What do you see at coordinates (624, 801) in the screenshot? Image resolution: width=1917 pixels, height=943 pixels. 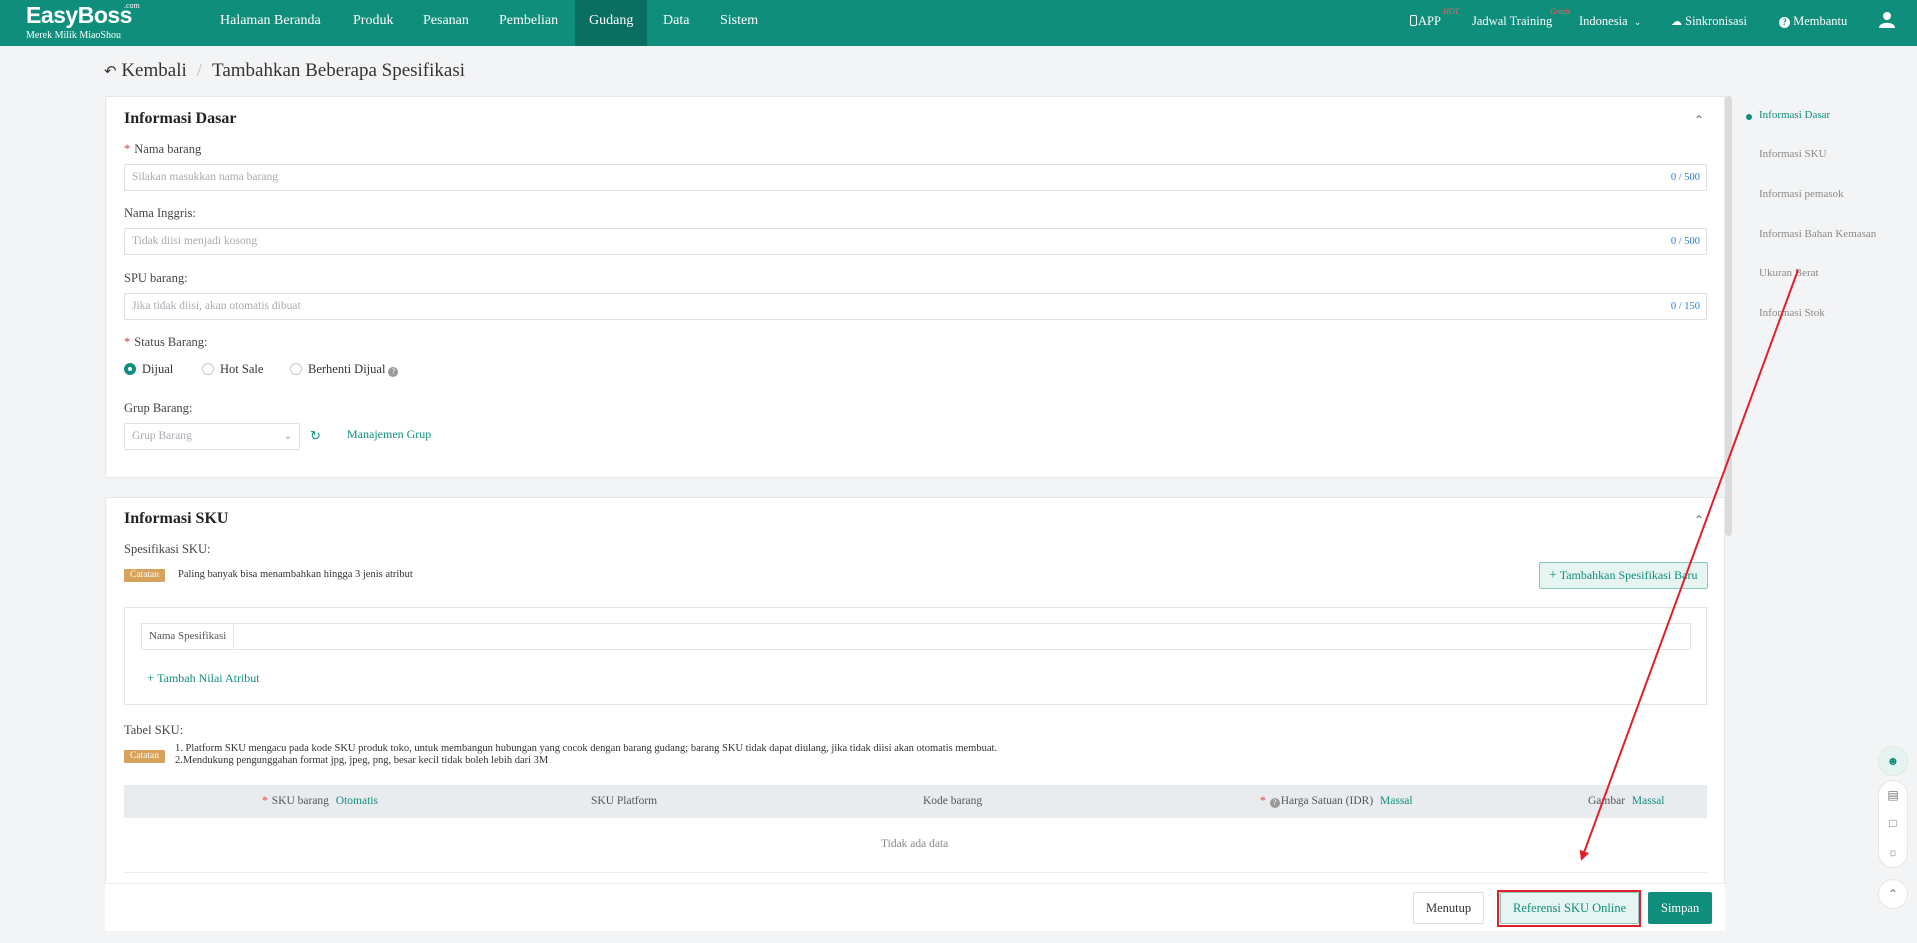 I see `column-sku-platform: SKU Platform` at bounding box center [624, 801].